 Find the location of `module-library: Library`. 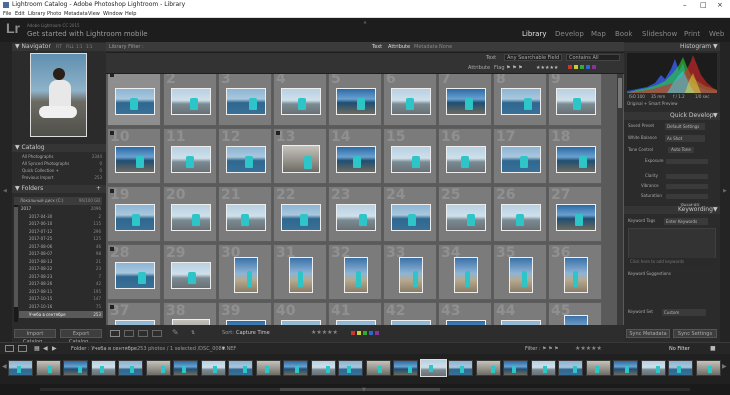

module-library: Library is located at coordinates (534, 34).